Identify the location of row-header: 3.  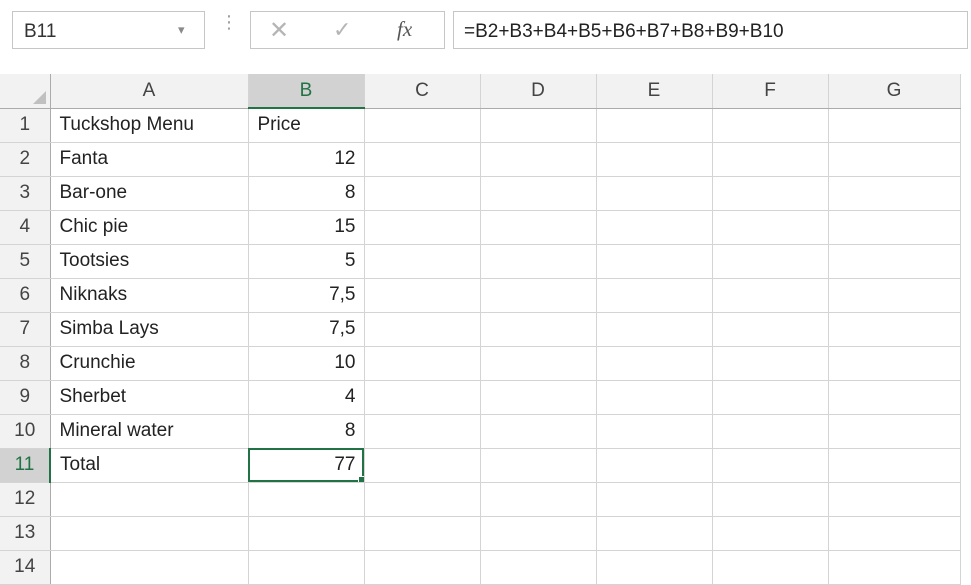
(25, 193).